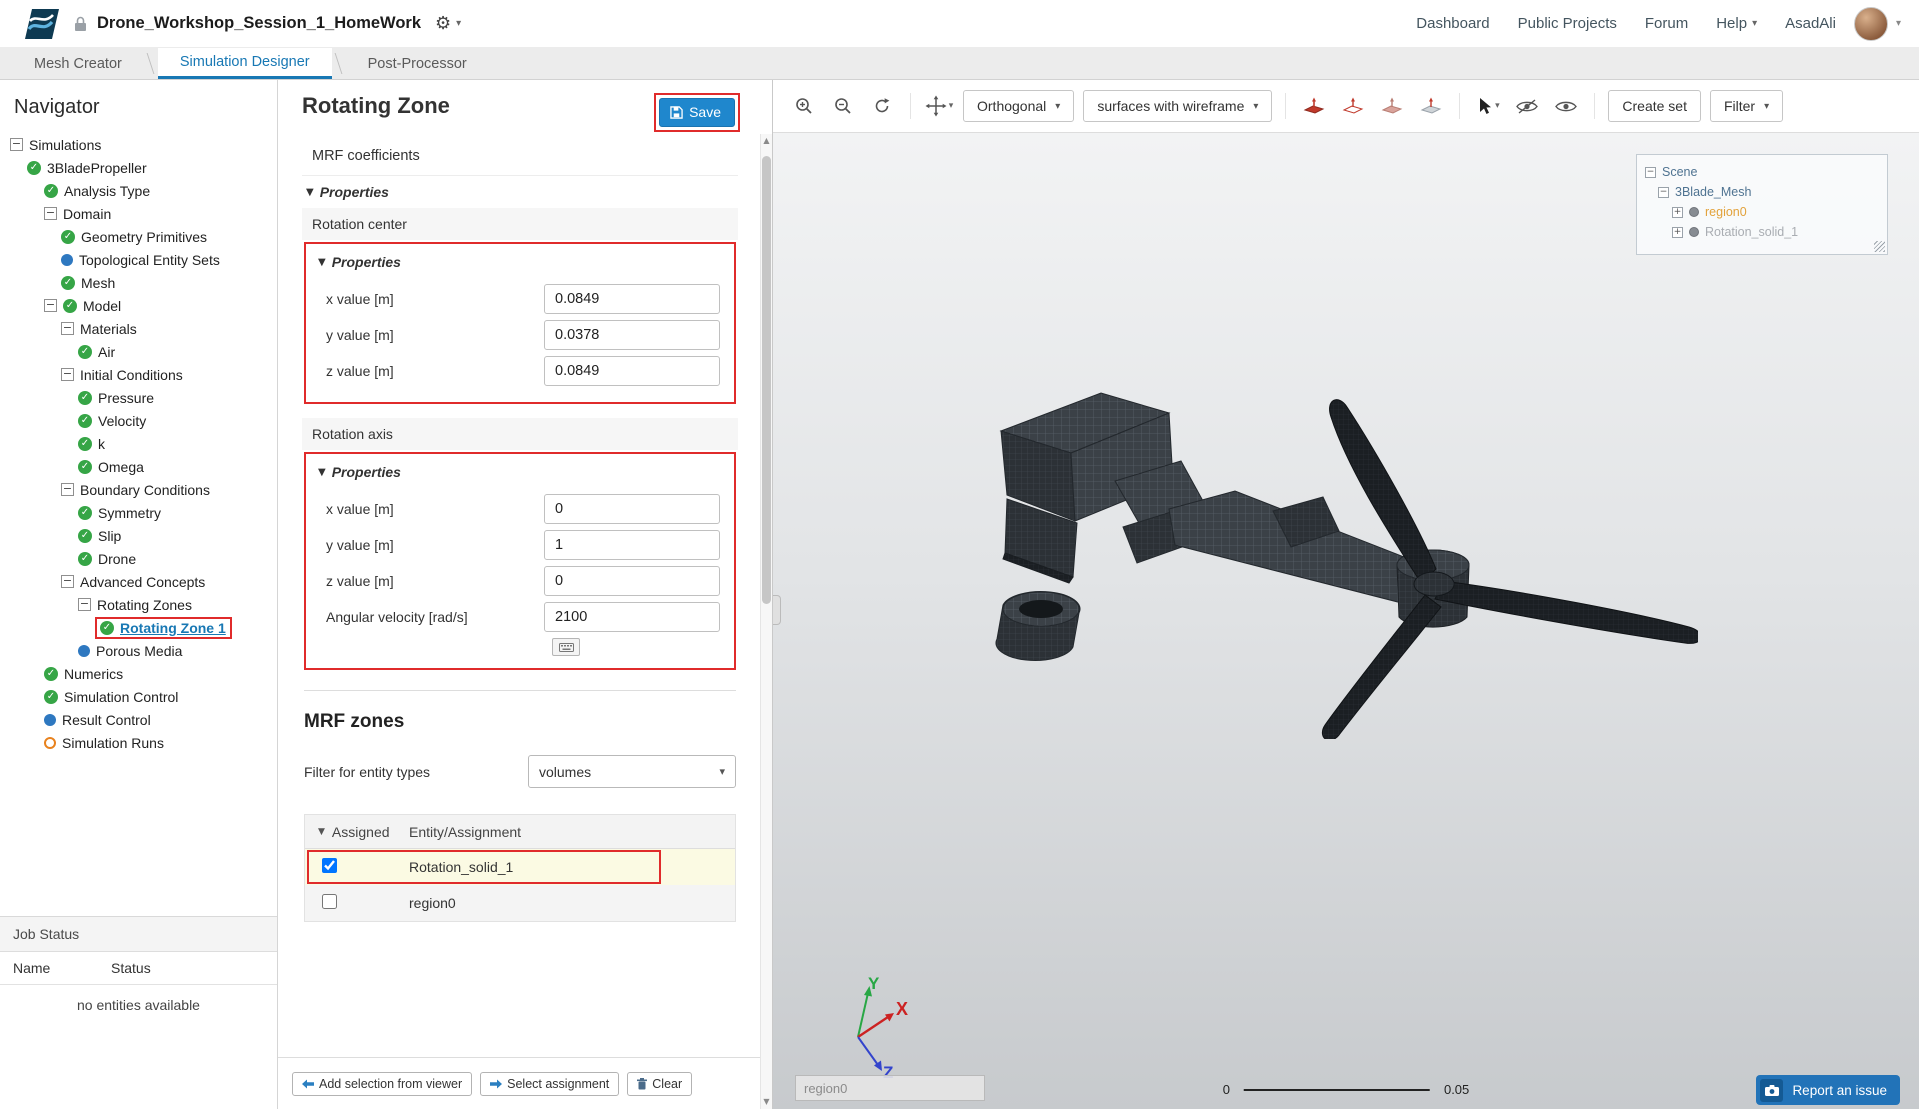 The width and height of the screenshot is (1919, 1109). Describe the element at coordinates (632, 581) in the screenshot. I see `ra-z-input` at that location.